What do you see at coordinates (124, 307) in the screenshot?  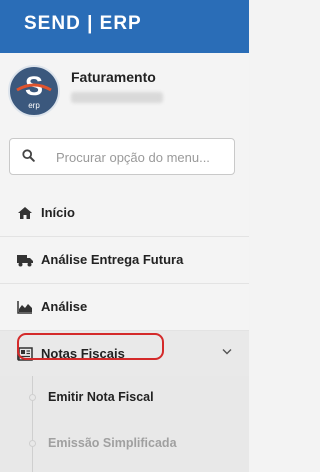 I see `menu-item-analise: Análise` at bounding box center [124, 307].